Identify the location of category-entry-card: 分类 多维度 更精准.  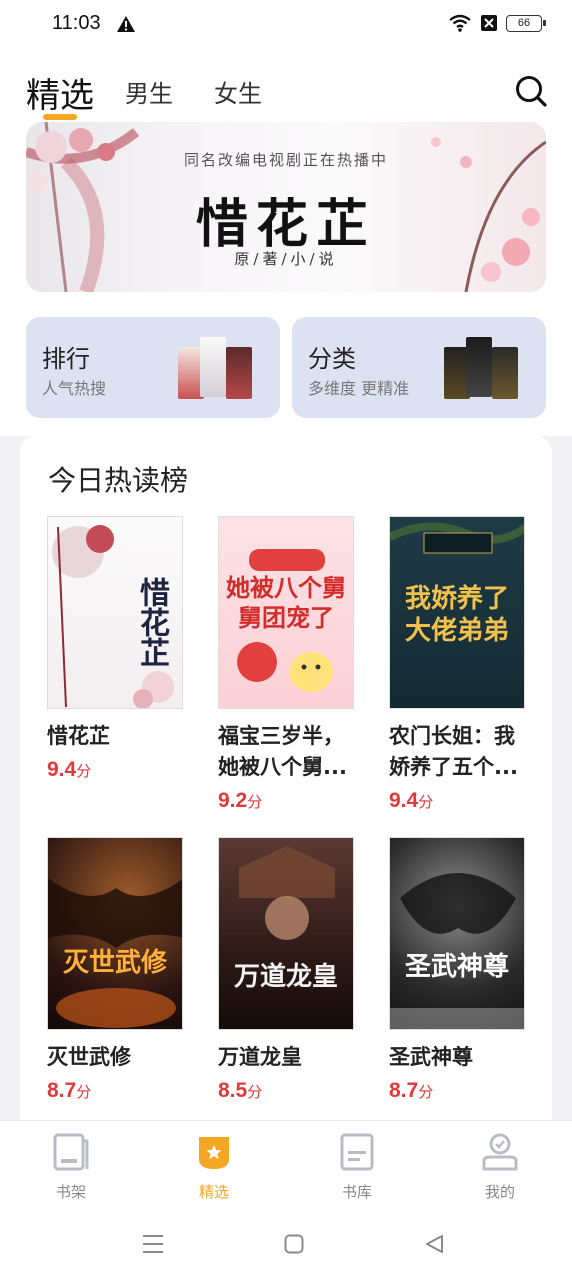
(419, 367).